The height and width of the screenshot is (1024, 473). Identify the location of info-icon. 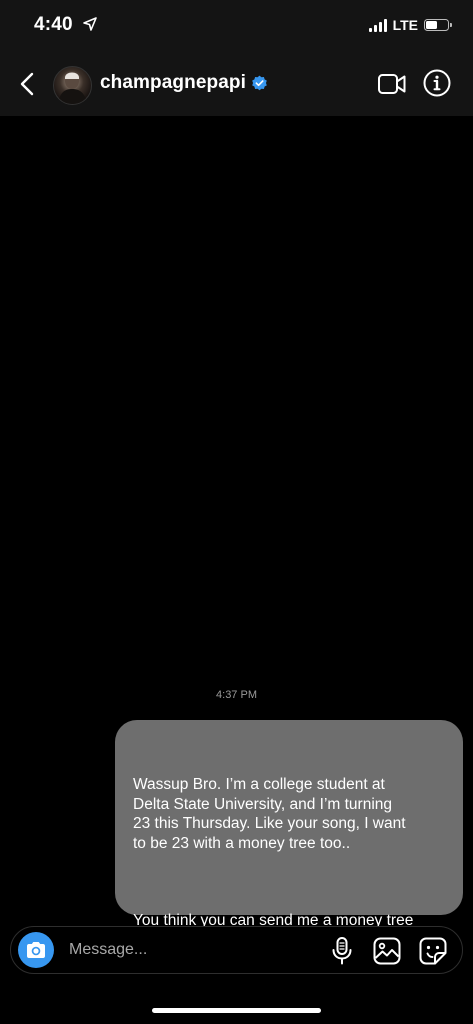
(437, 83).